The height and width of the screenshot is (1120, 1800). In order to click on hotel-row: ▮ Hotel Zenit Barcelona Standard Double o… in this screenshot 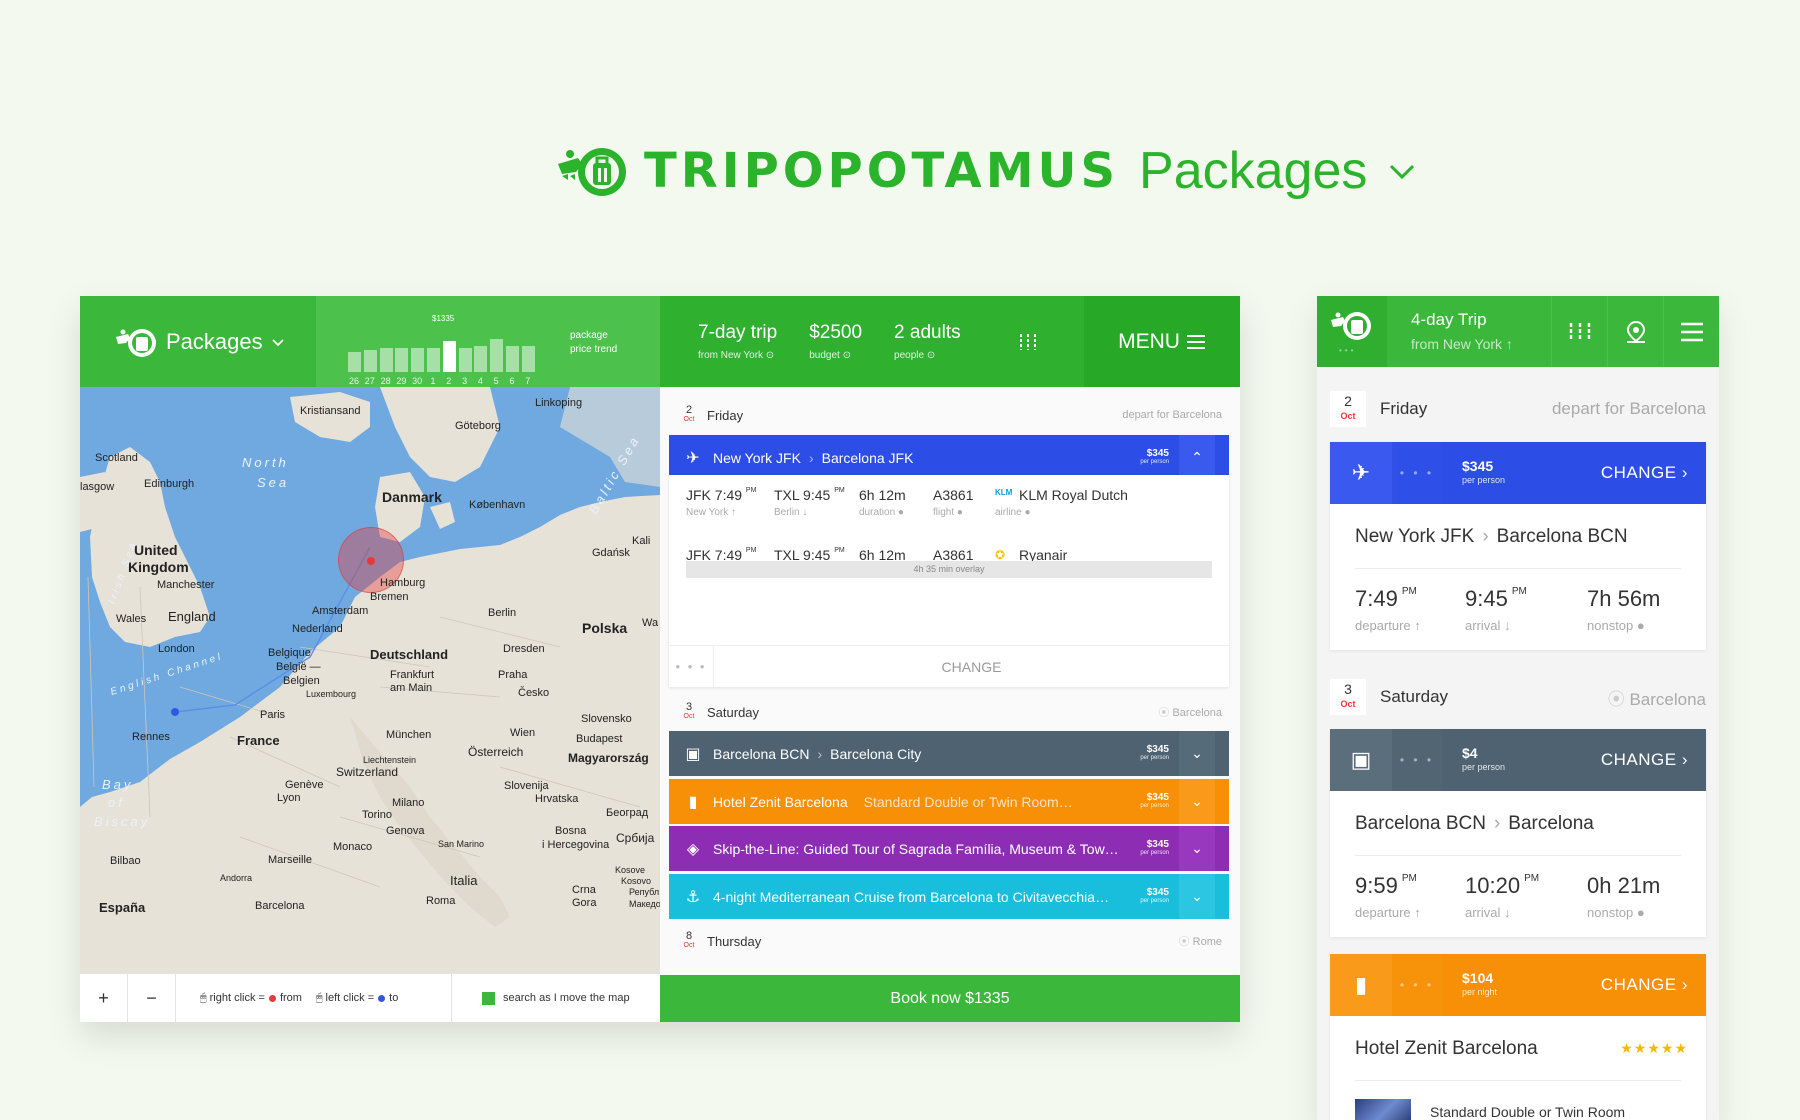, I will do `click(949, 801)`.